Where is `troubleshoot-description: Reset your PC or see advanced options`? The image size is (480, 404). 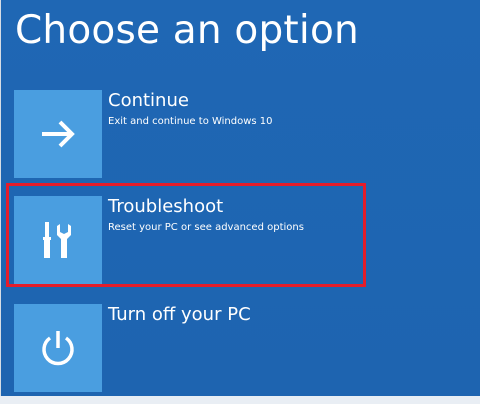
troubleshoot-description: Reset your PC or see advanced options is located at coordinates (206, 227).